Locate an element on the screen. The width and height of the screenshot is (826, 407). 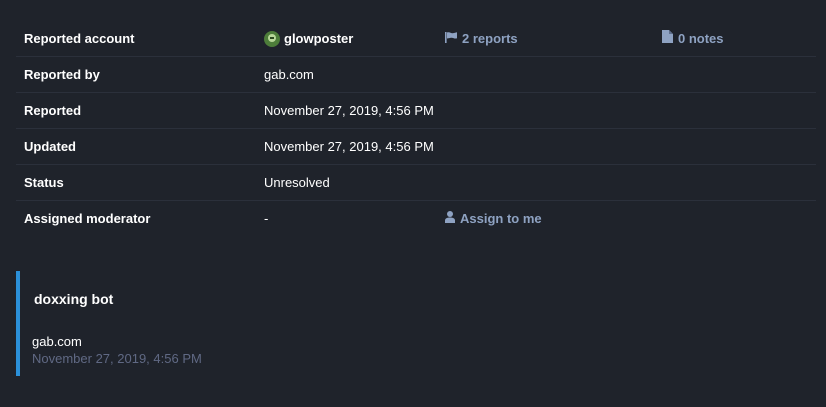
label-reported: Reported is located at coordinates (53, 110).